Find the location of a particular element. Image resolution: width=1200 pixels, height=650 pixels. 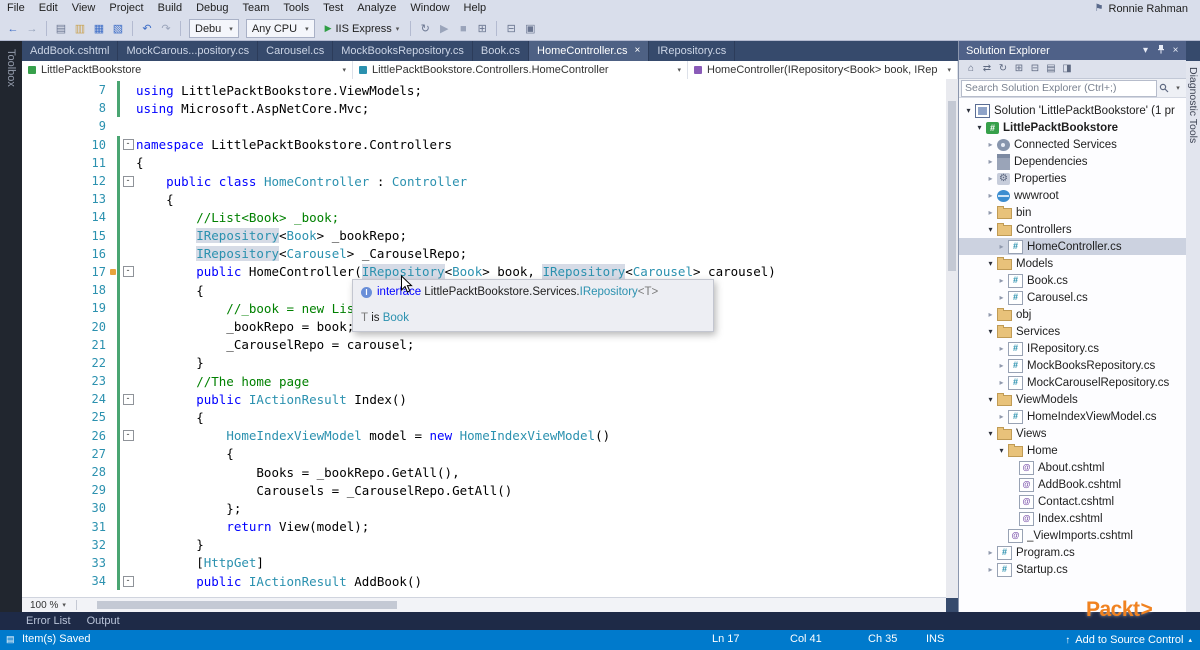

menu-item-debug: Debug is located at coordinates (212, 8).